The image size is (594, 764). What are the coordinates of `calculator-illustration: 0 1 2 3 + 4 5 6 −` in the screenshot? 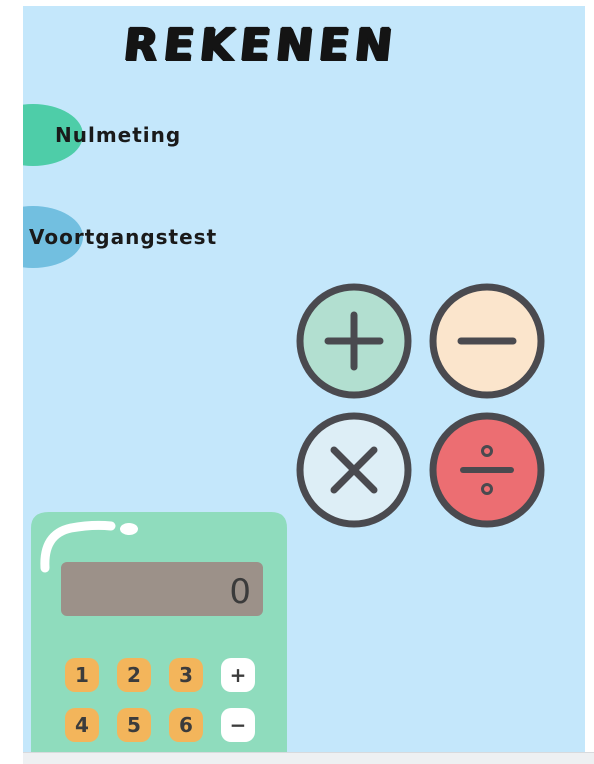 It's located at (160, 632).